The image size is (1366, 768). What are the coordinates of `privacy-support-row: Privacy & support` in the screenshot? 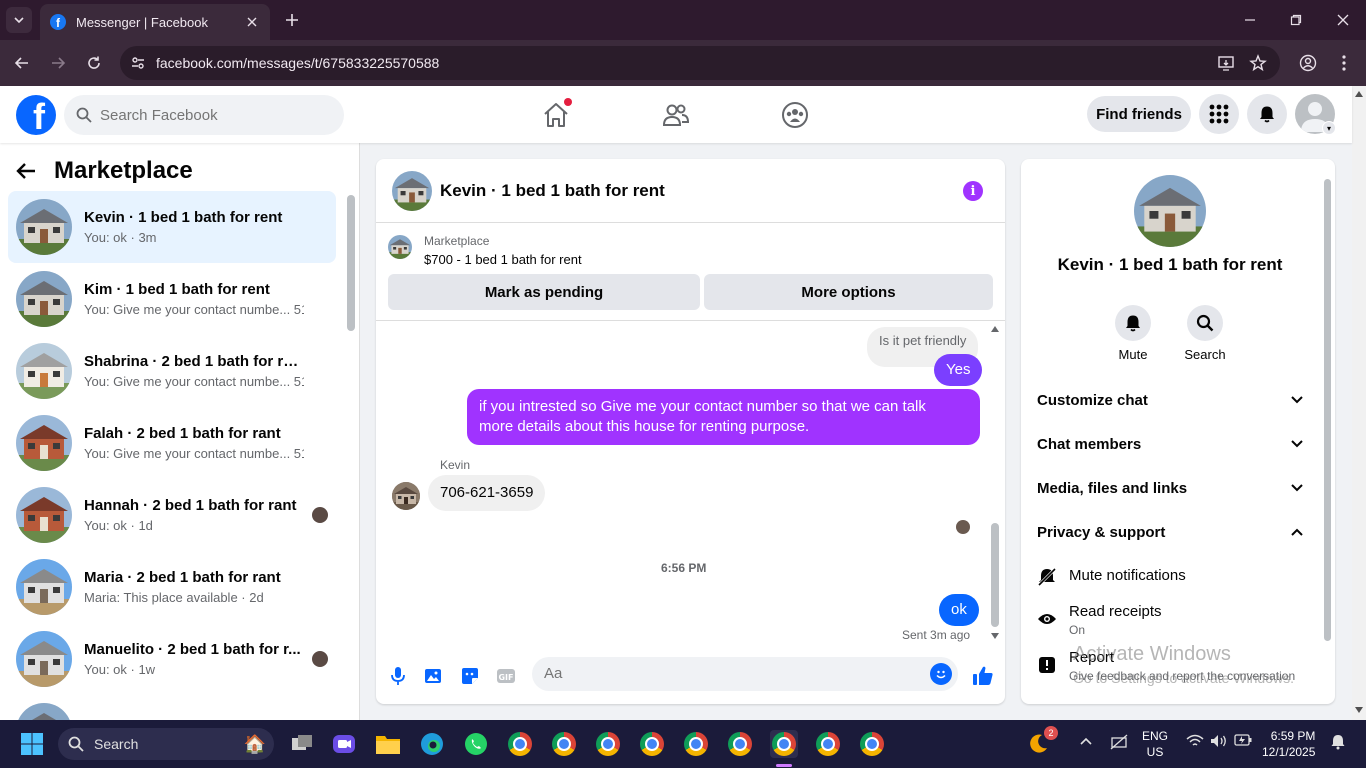 It's located at (1170, 532).